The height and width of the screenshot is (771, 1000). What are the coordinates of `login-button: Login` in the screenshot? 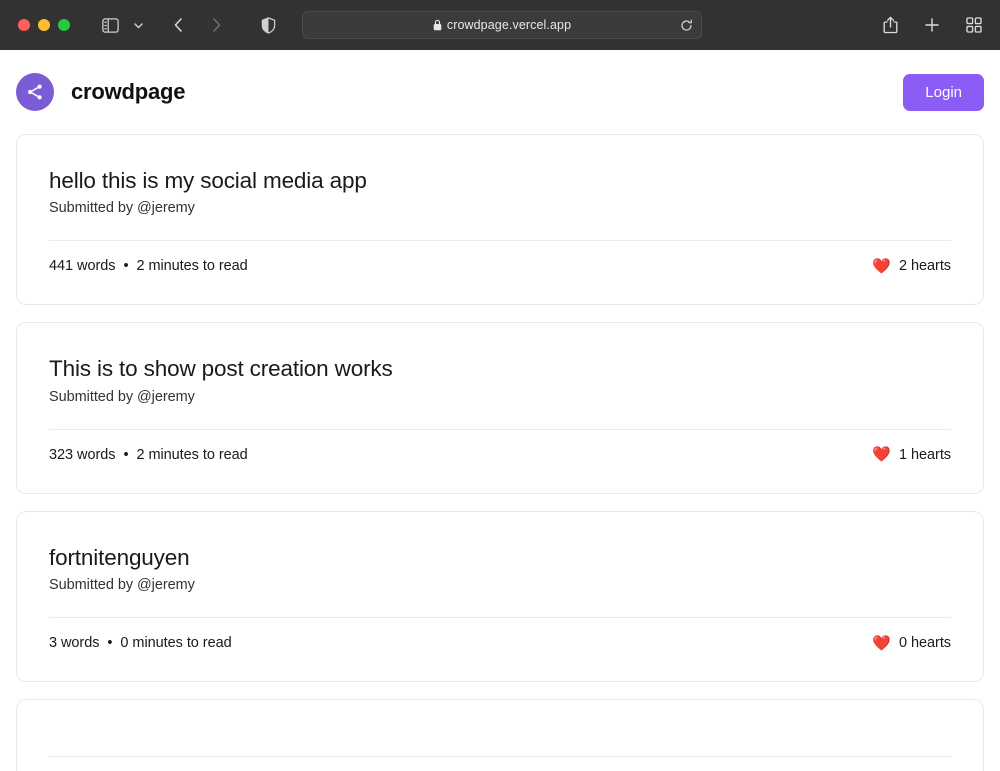 It's located at (943, 92).